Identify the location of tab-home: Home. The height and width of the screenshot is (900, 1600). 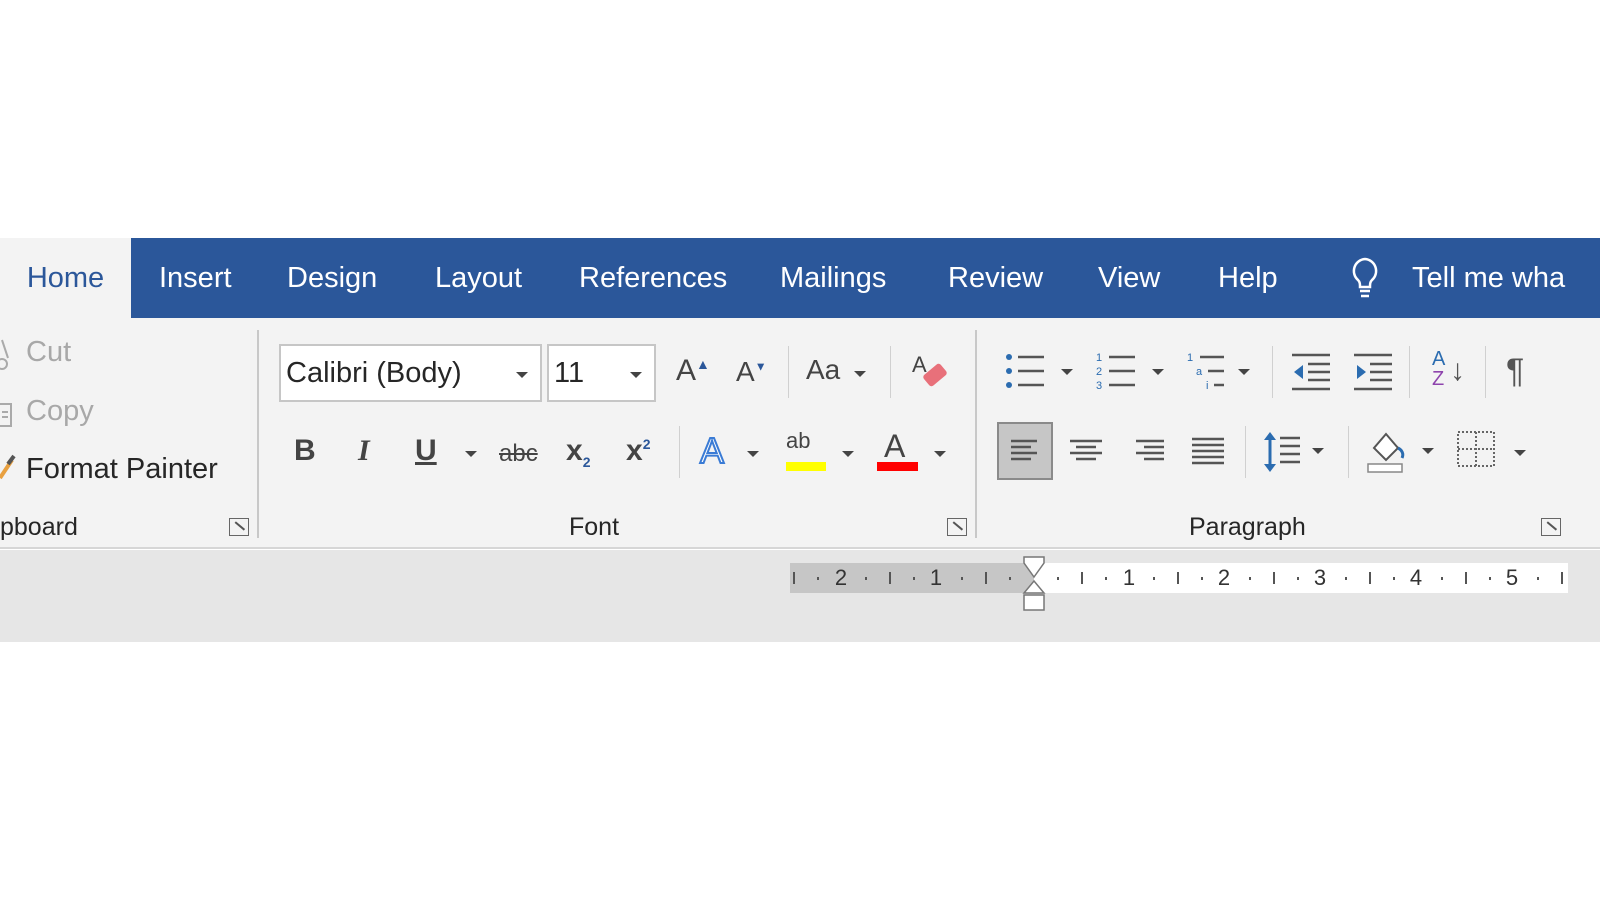
(65, 278).